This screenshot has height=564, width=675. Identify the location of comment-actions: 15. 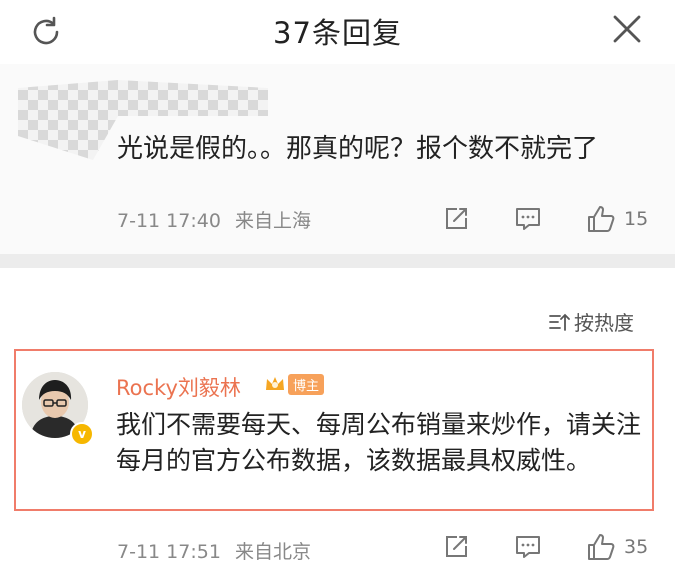
(545, 219).